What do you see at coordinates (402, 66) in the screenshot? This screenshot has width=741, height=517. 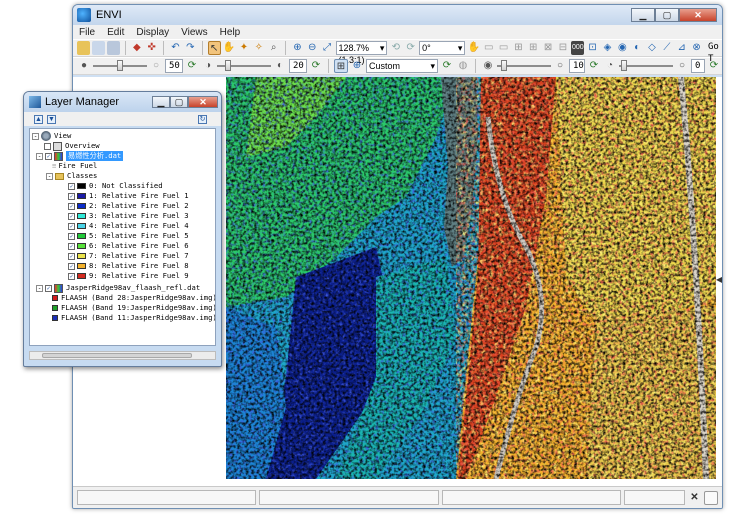 I see `stretch-combo: Custom ▾` at bounding box center [402, 66].